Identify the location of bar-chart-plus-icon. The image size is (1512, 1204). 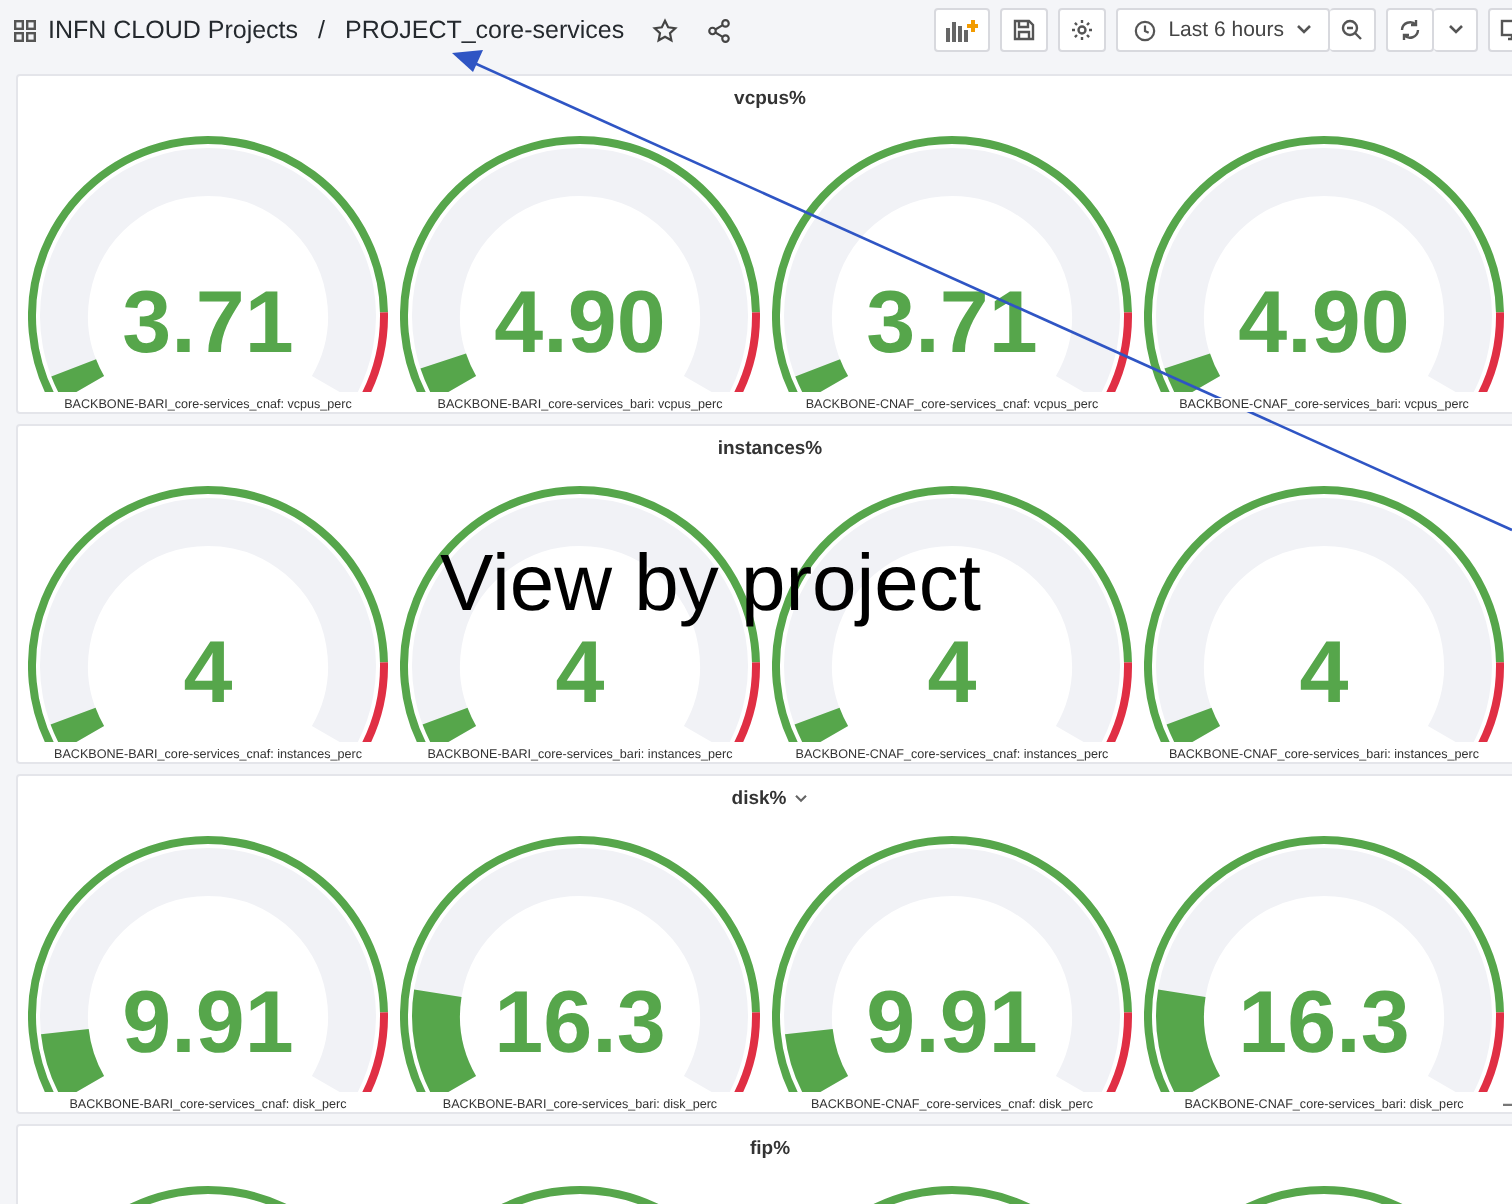
(962, 30).